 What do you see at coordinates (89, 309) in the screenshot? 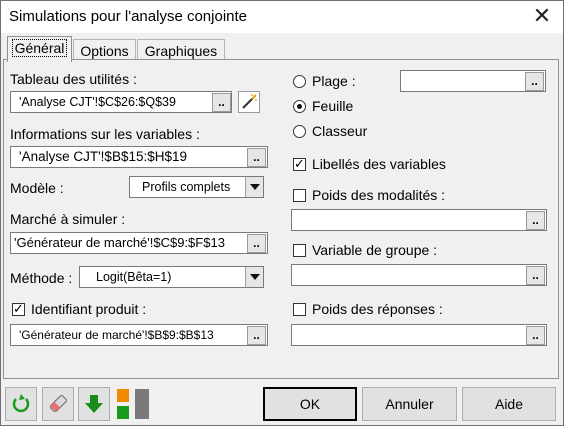
I see `product-id-label: Identifiant produit :` at bounding box center [89, 309].